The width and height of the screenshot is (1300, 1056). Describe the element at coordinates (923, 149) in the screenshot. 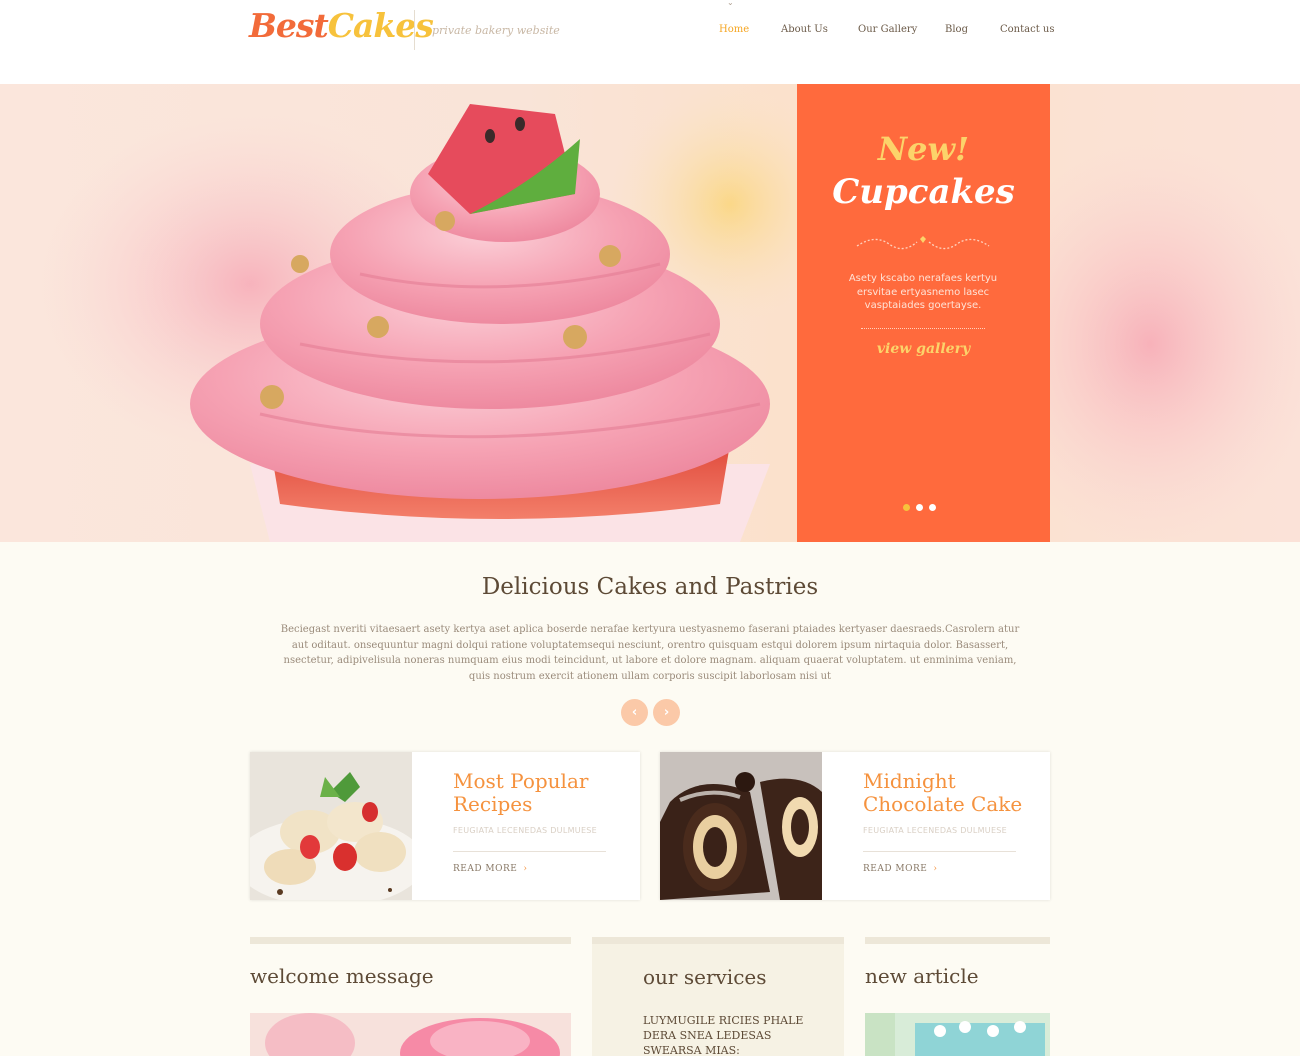

I see `promo-badge: New!` at that location.